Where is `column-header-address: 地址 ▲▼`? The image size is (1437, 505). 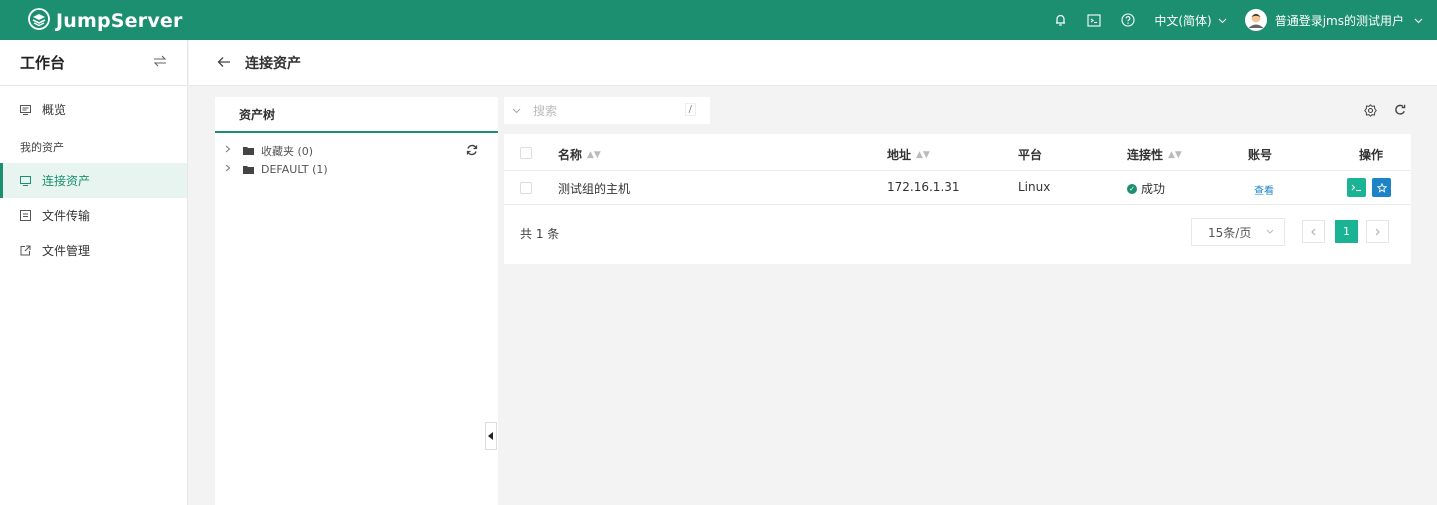 column-header-address: 地址 ▲▼ is located at coordinates (908, 154).